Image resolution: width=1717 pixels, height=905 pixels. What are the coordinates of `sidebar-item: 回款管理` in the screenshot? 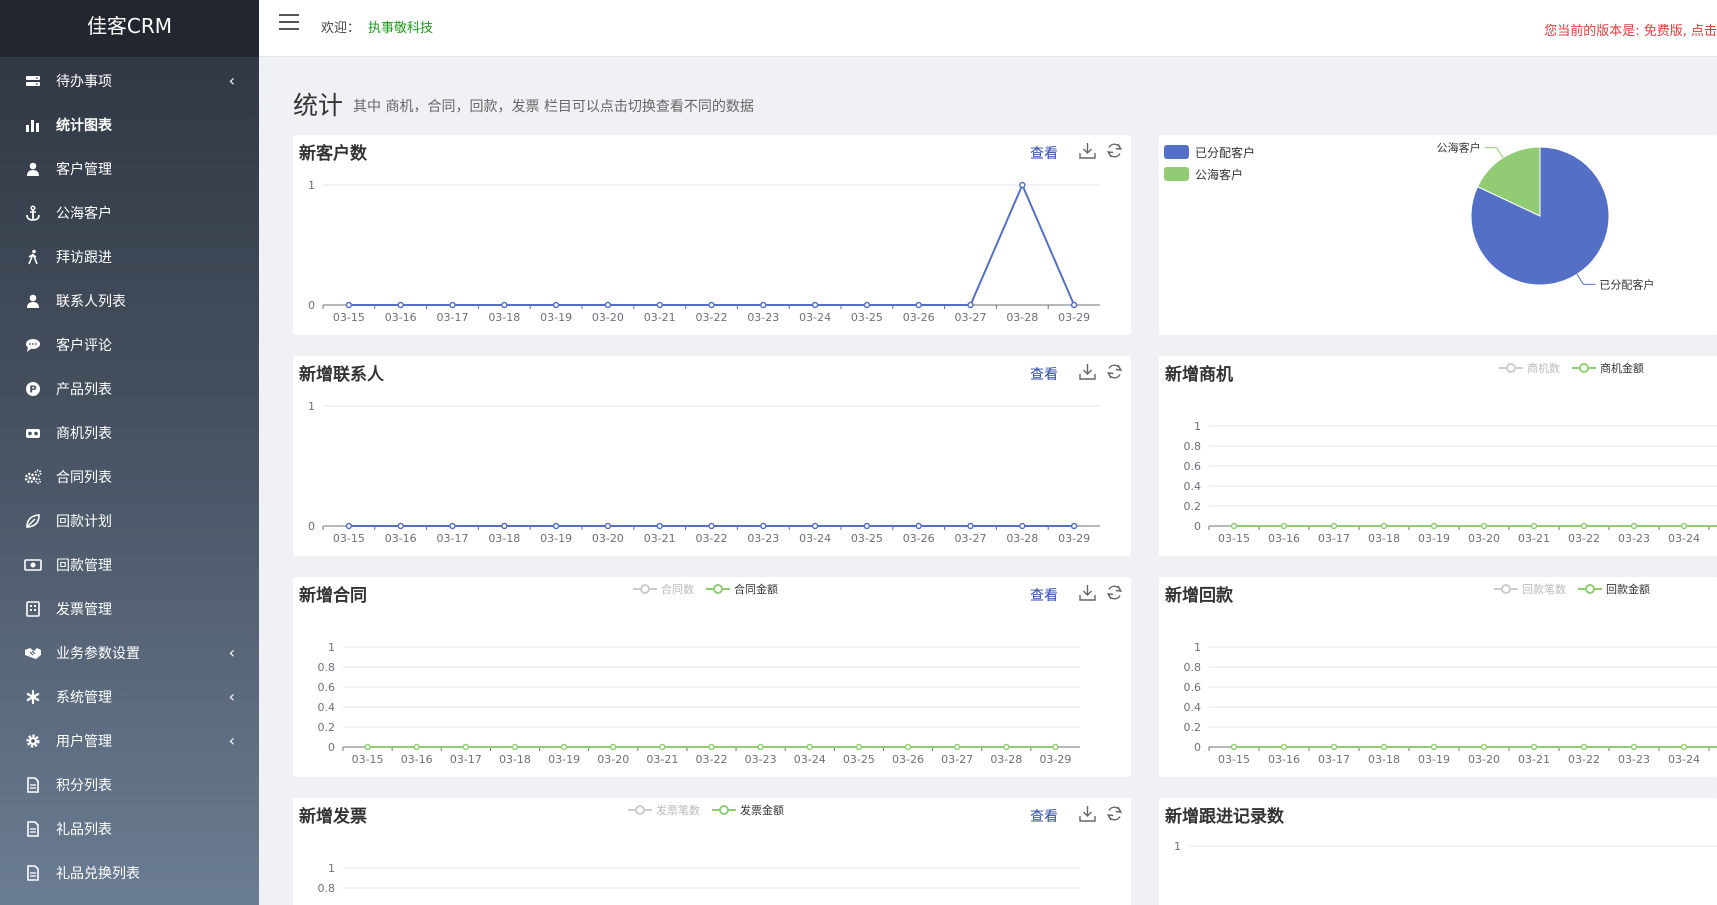 It's located at (129, 565).